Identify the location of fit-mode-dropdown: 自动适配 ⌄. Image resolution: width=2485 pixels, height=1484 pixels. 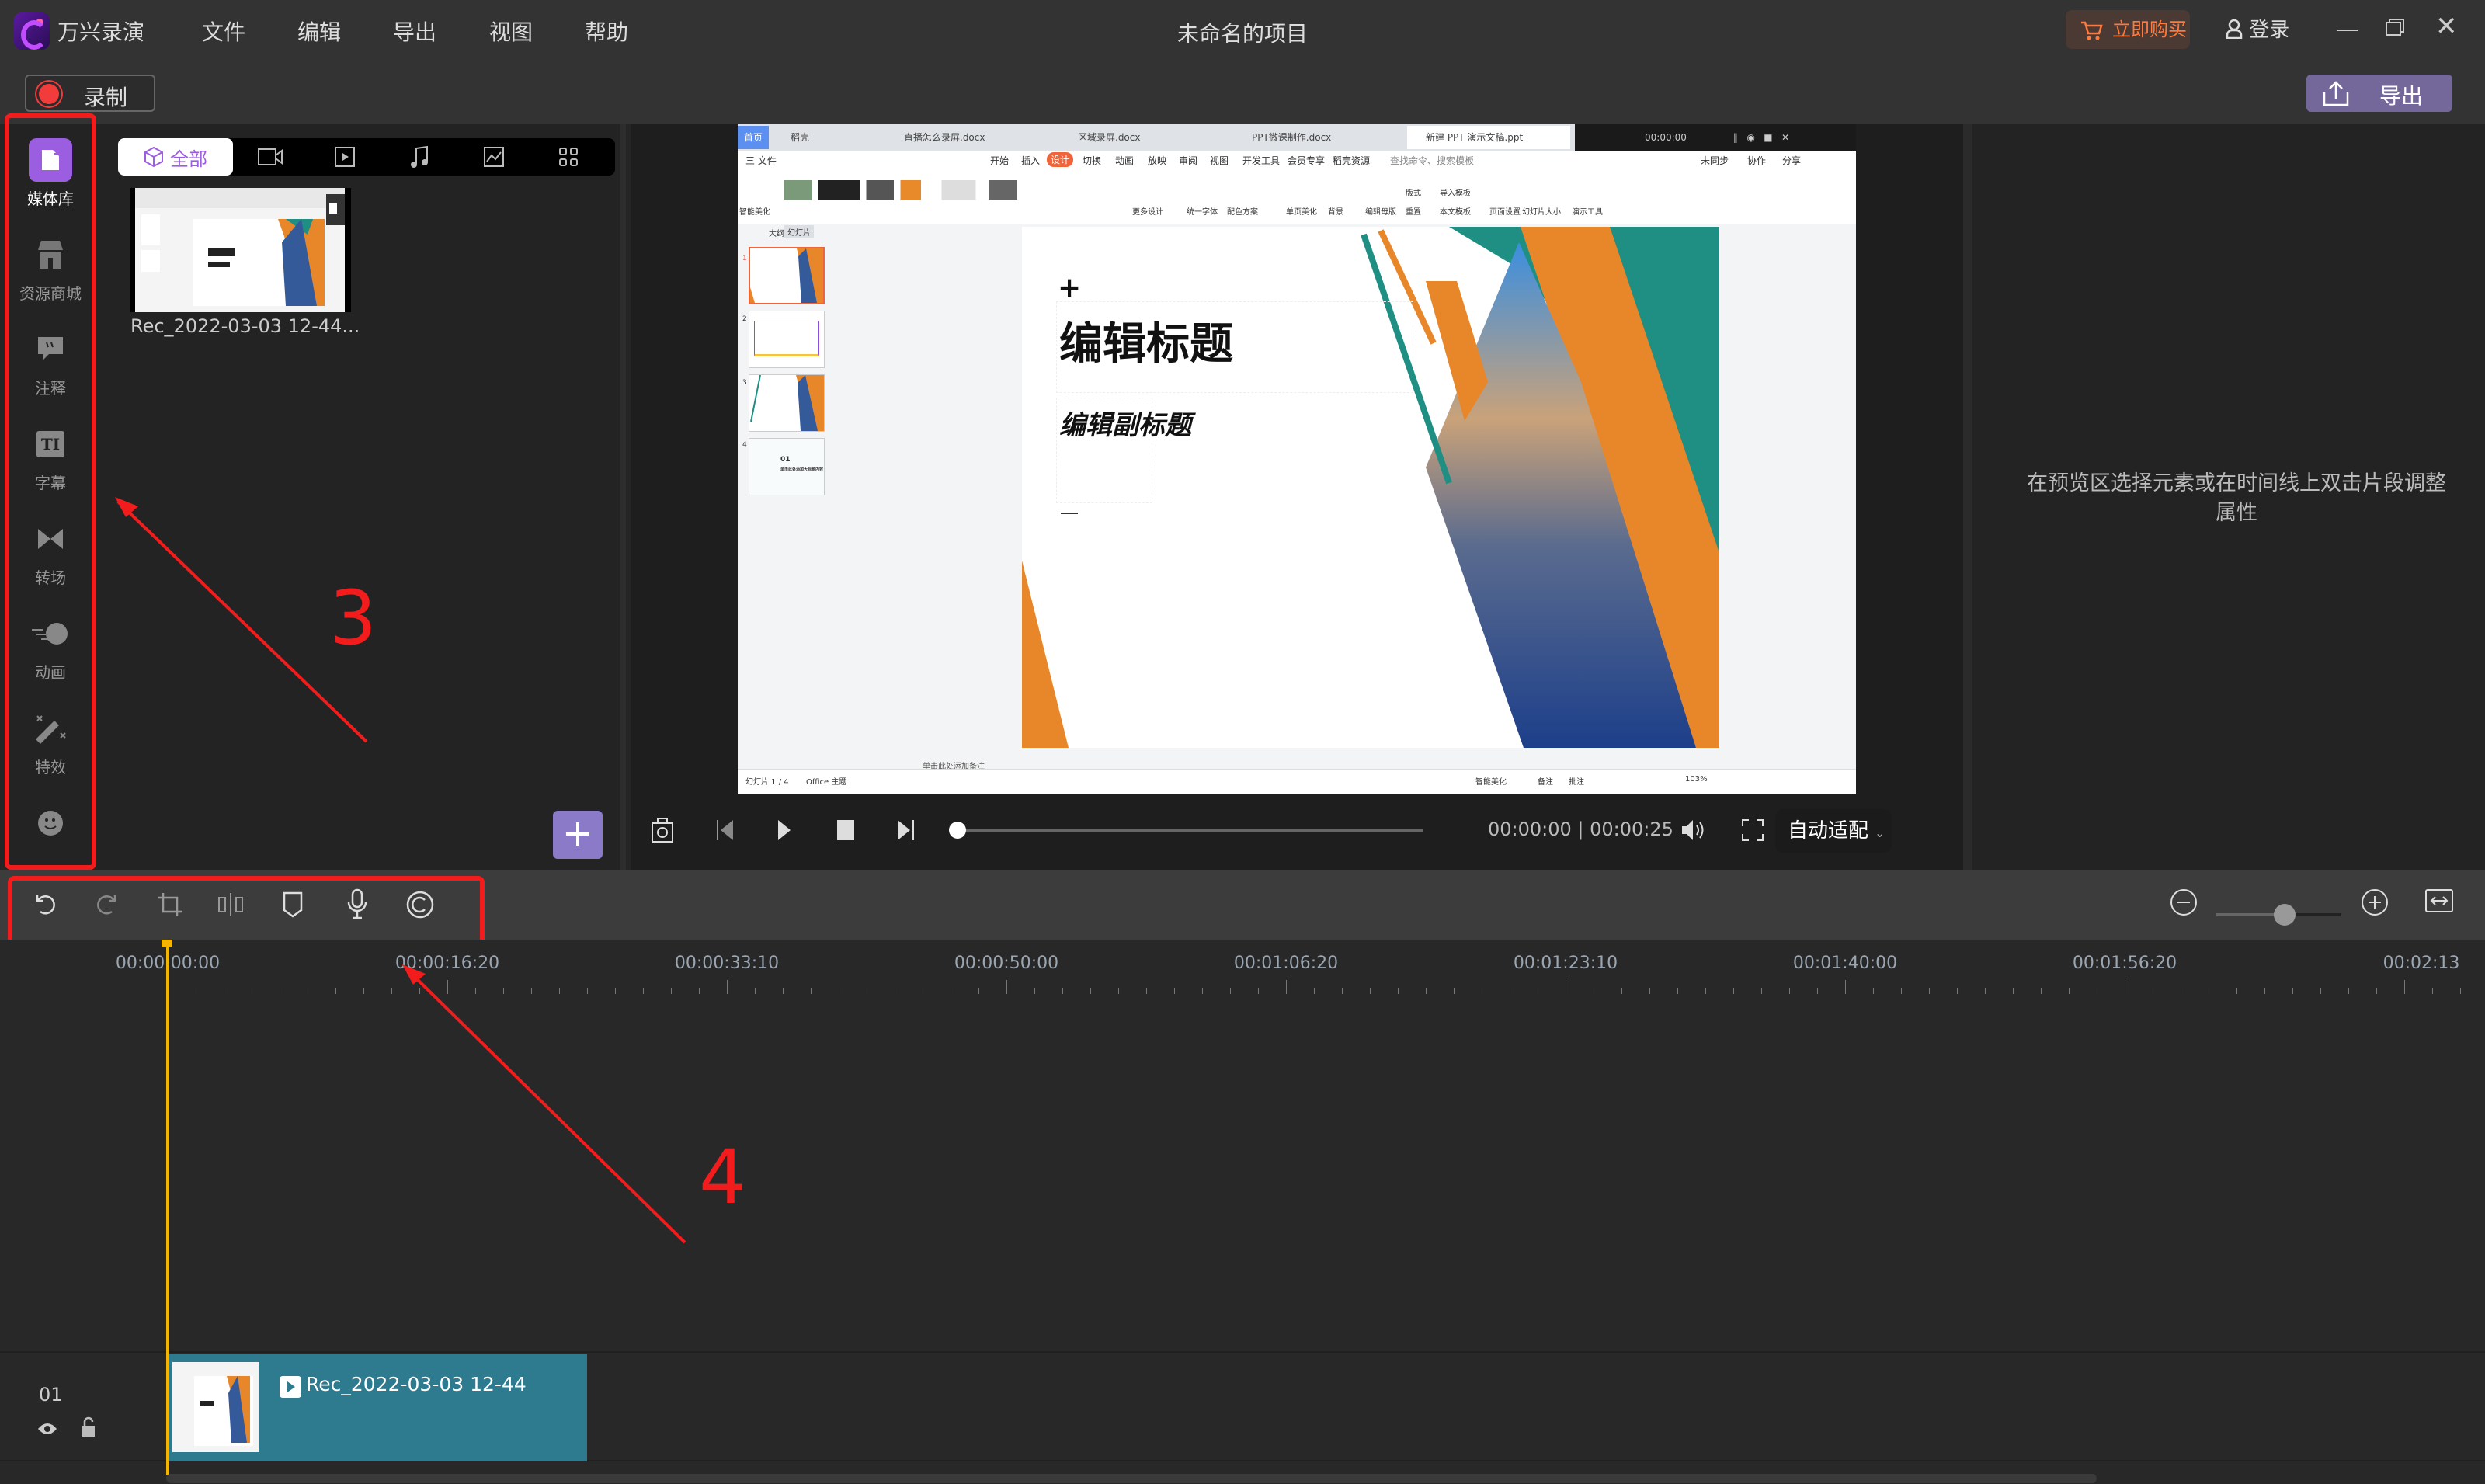
(1834, 831).